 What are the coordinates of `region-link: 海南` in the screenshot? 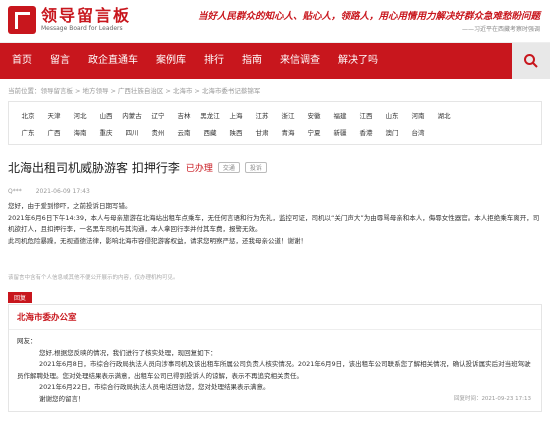 It's located at (80, 132).